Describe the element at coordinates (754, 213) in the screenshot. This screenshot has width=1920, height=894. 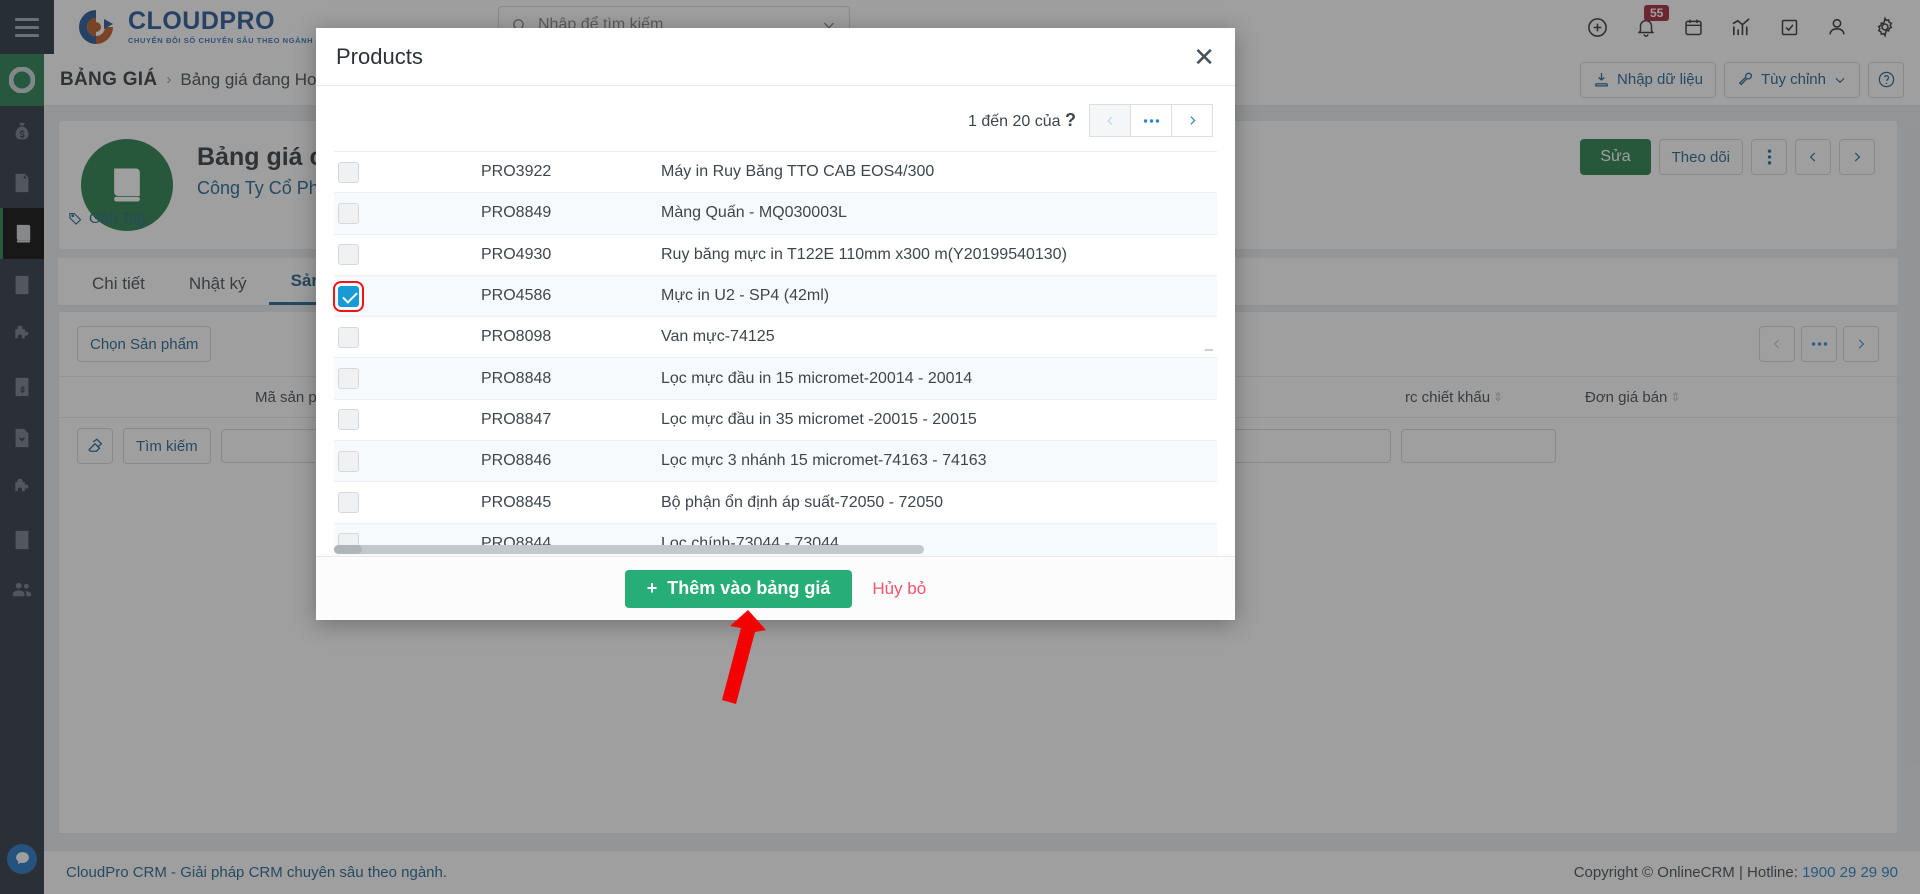
I see `product-name: Màng Quấn - MQ030003L` at that location.